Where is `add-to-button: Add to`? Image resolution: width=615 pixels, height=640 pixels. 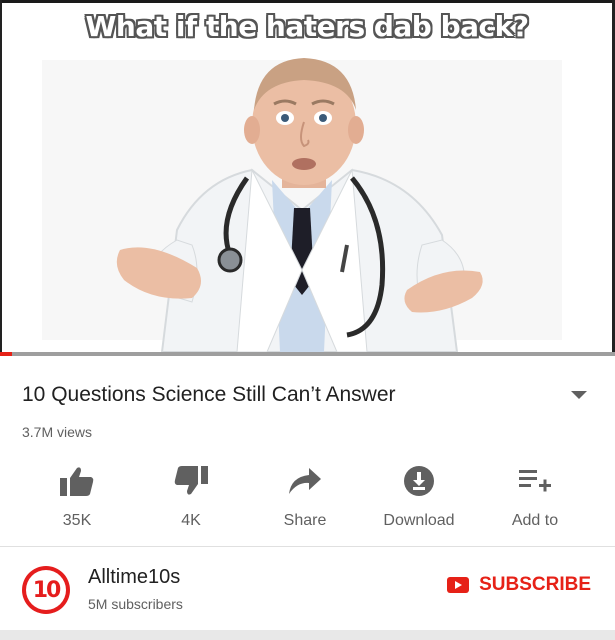
add-to-button: Add to is located at coordinates (535, 496).